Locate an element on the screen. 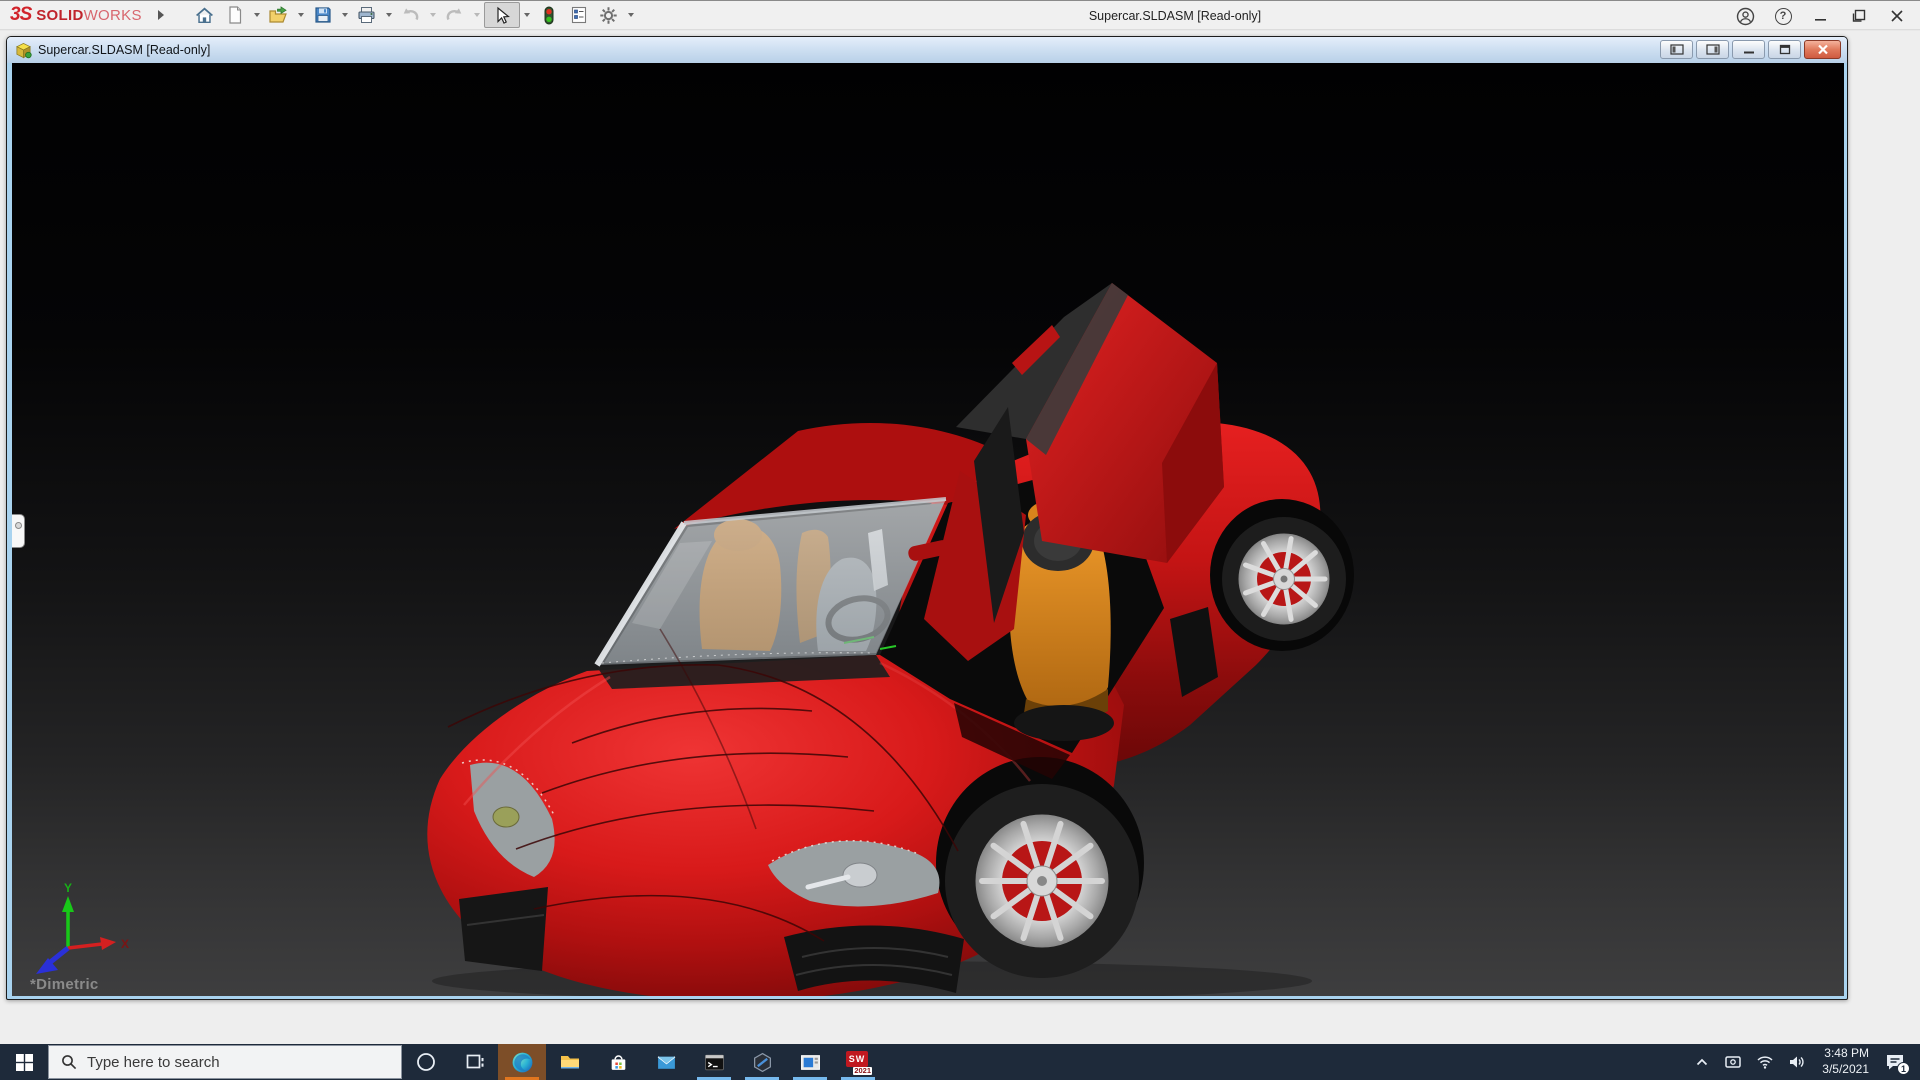 This screenshot has height=1080, width=1920. select-dropdown is located at coordinates (527, 15).